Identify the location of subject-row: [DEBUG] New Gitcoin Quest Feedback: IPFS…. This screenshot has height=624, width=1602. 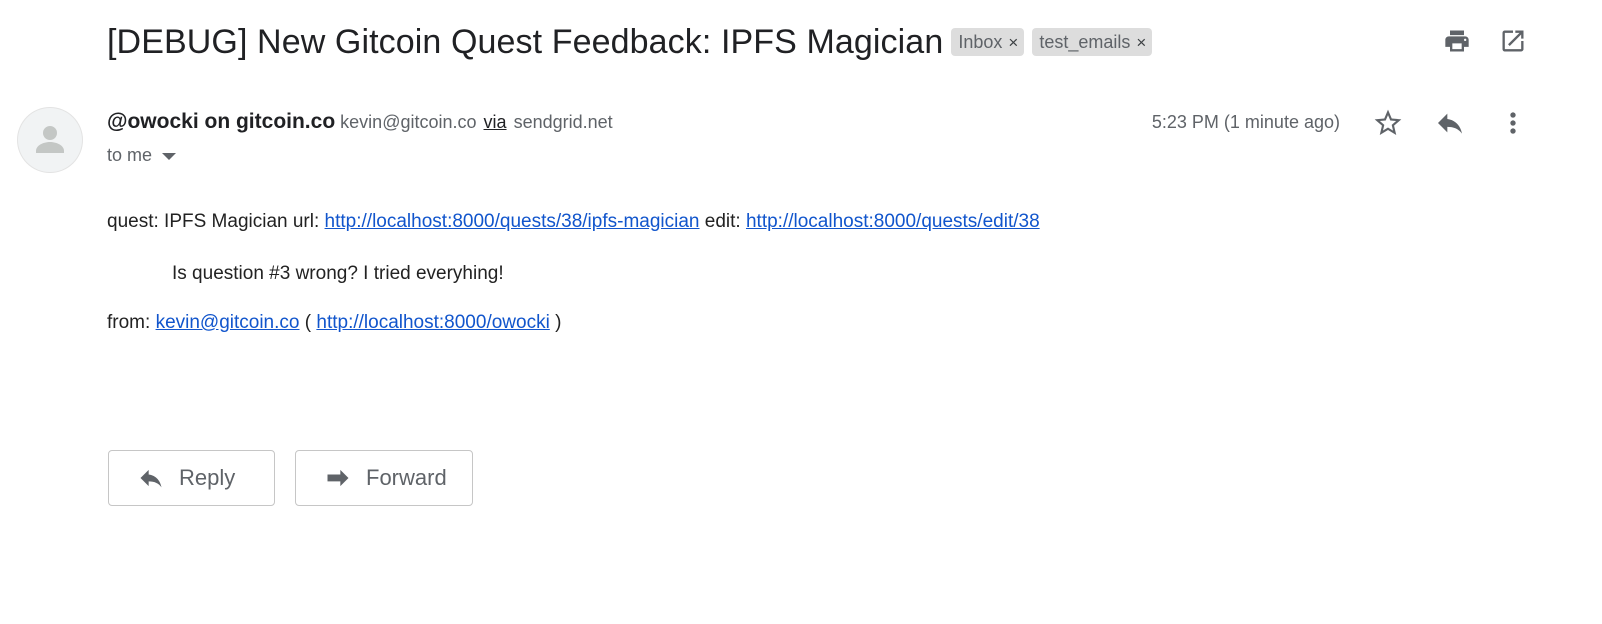
(630, 42).